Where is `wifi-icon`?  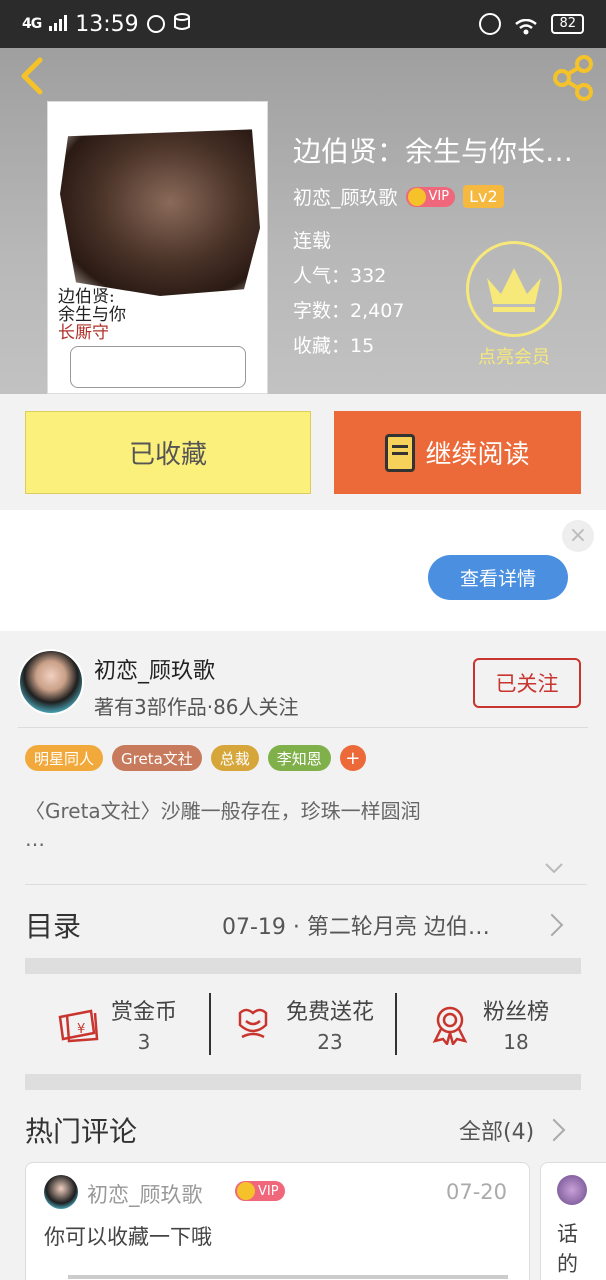 wifi-icon is located at coordinates (526, 25).